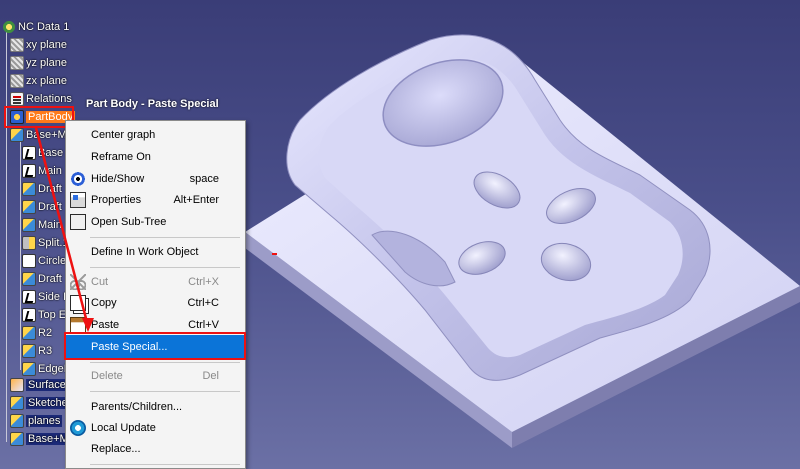 This screenshot has width=800, height=469. What do you see at coordinates (64, 229) in the screenshot?
I see `annotation-arrow` at bounding box center [64, 229].